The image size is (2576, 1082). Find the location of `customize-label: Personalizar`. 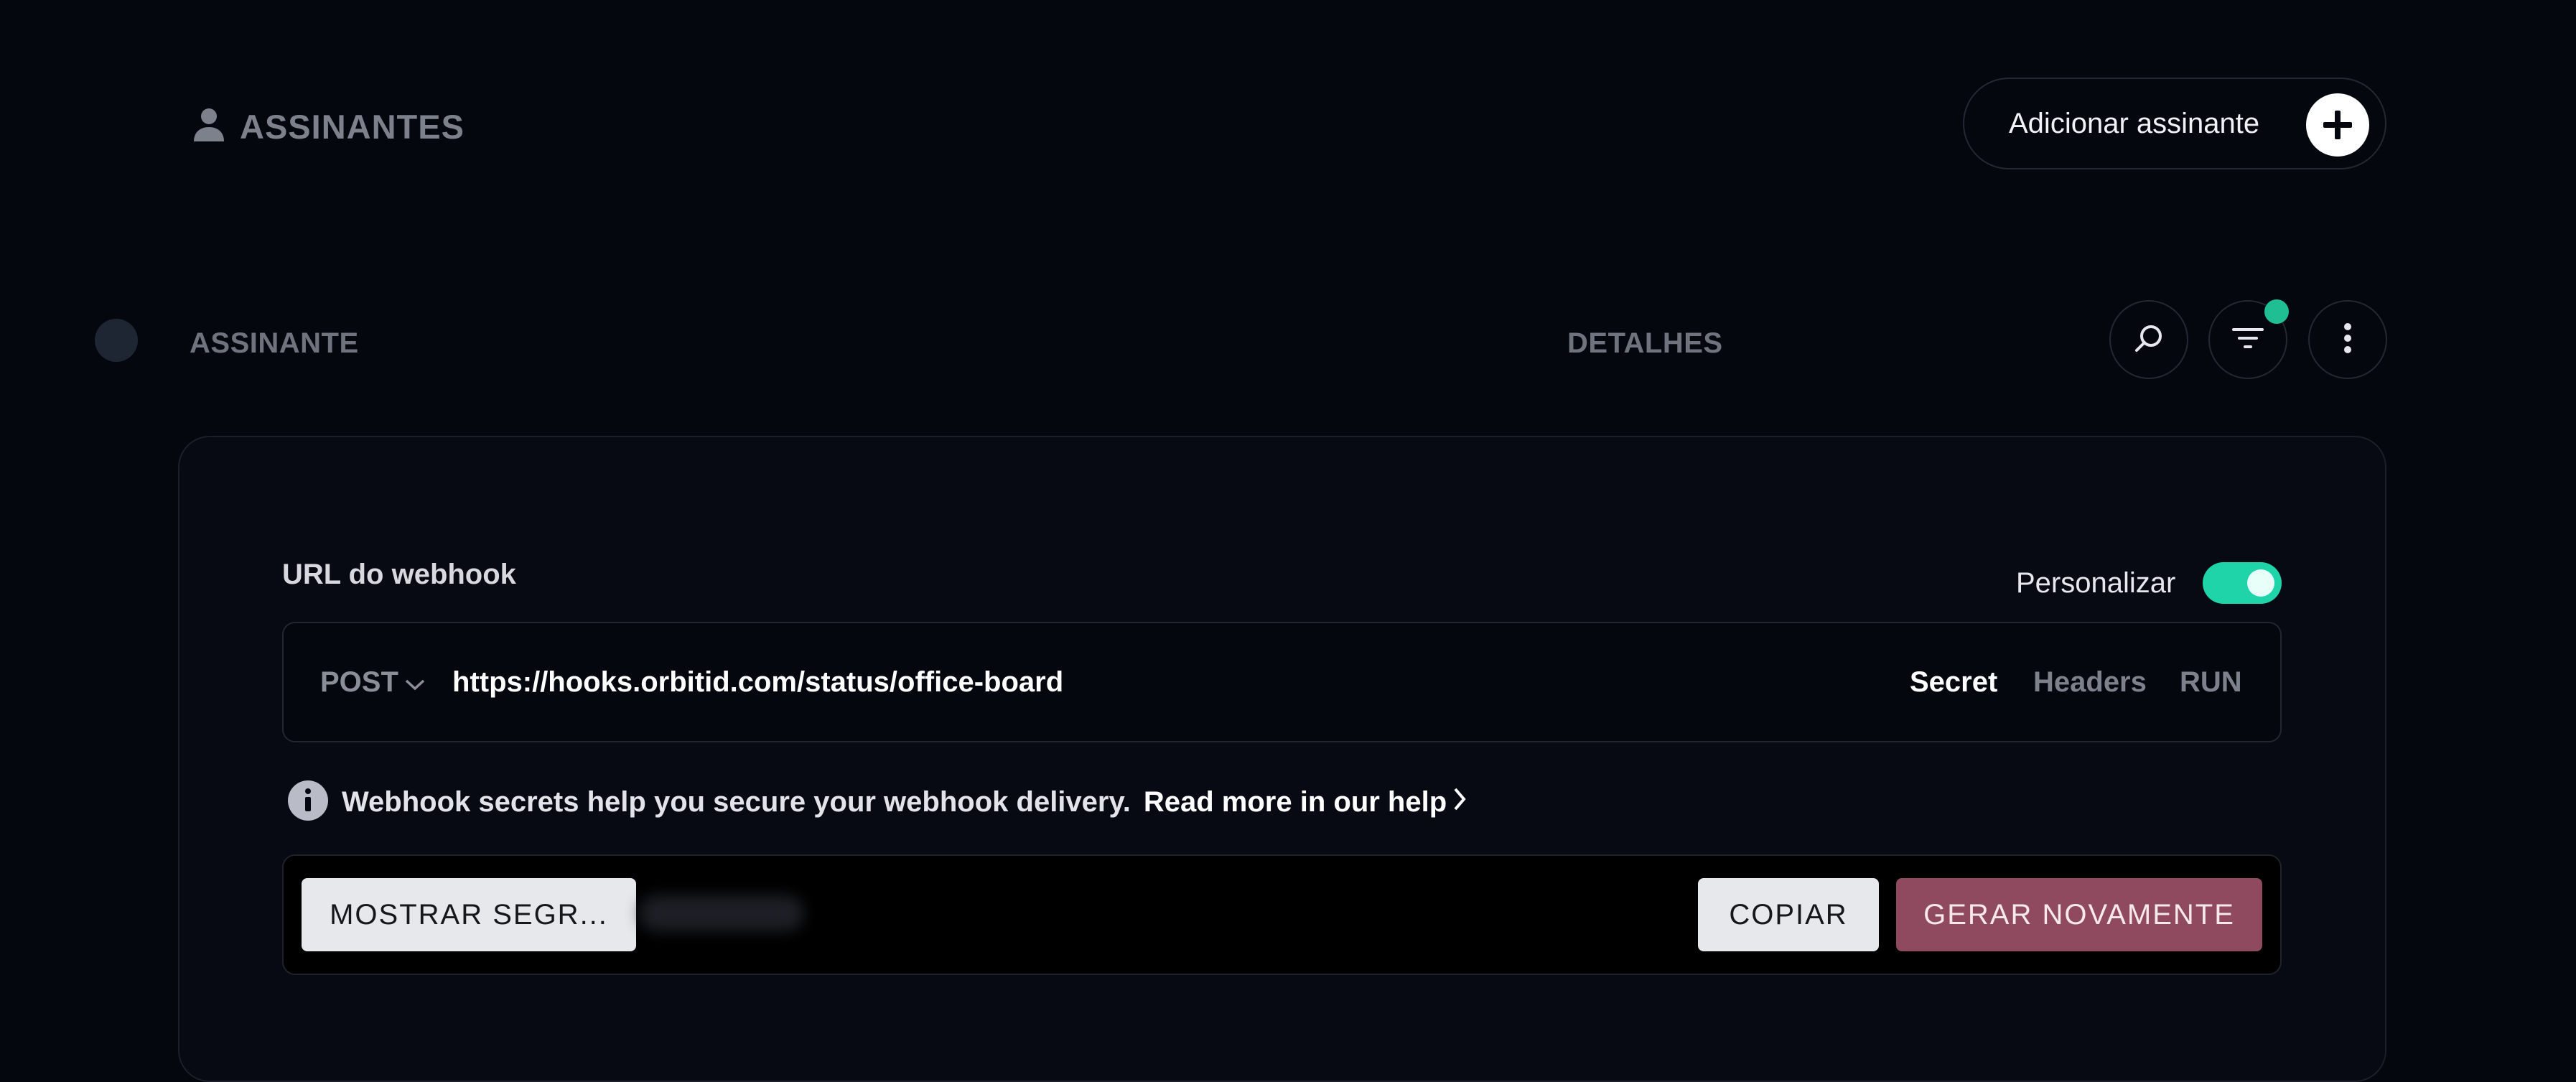

customize-label: Personalizar is located at coordinates (2096, 583).